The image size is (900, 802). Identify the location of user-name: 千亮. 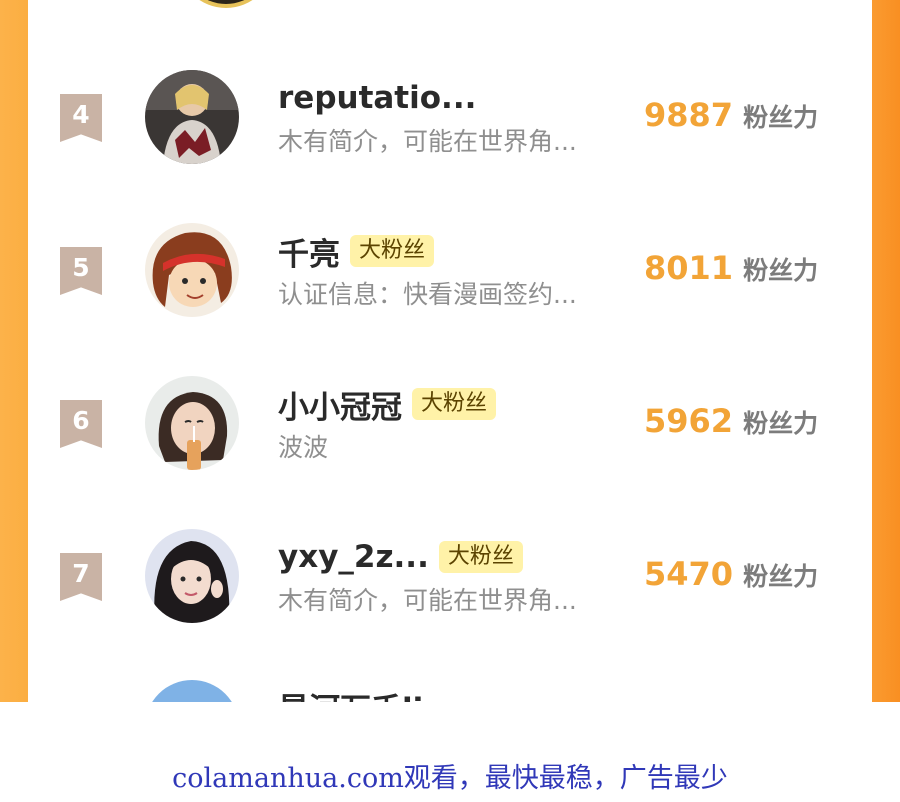
(309, 251).